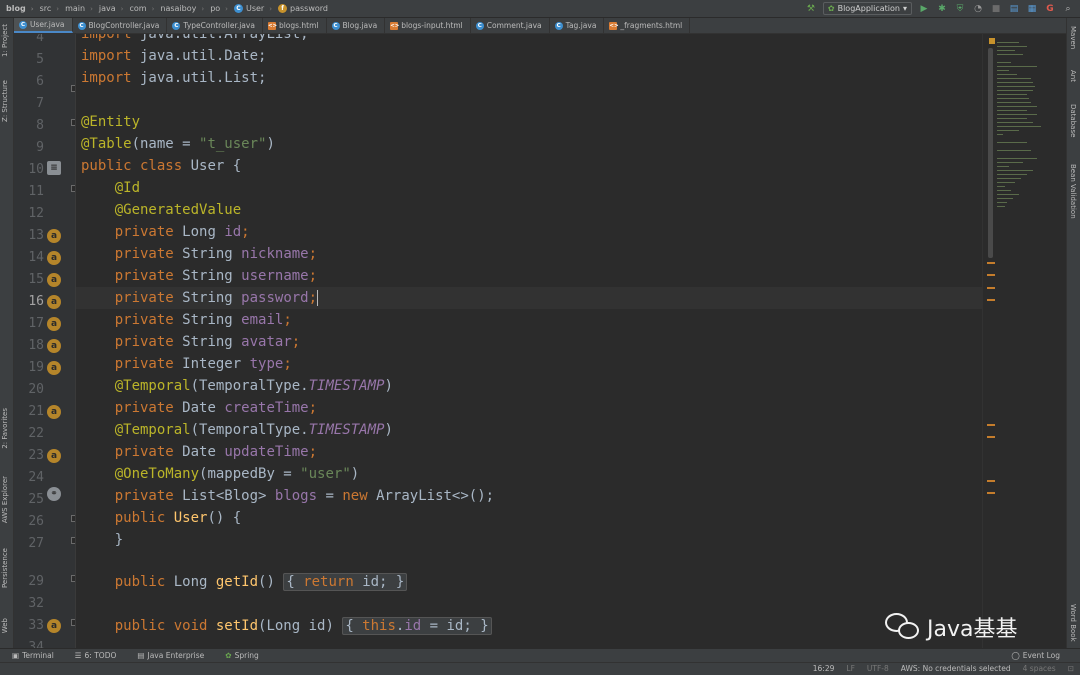 This screenshot has height=675, width=1080. What do you see at coordinates (1014, 9) in the screenshot?
I see `project-structure-icon: ▤` at bounding box center [1014, 9].